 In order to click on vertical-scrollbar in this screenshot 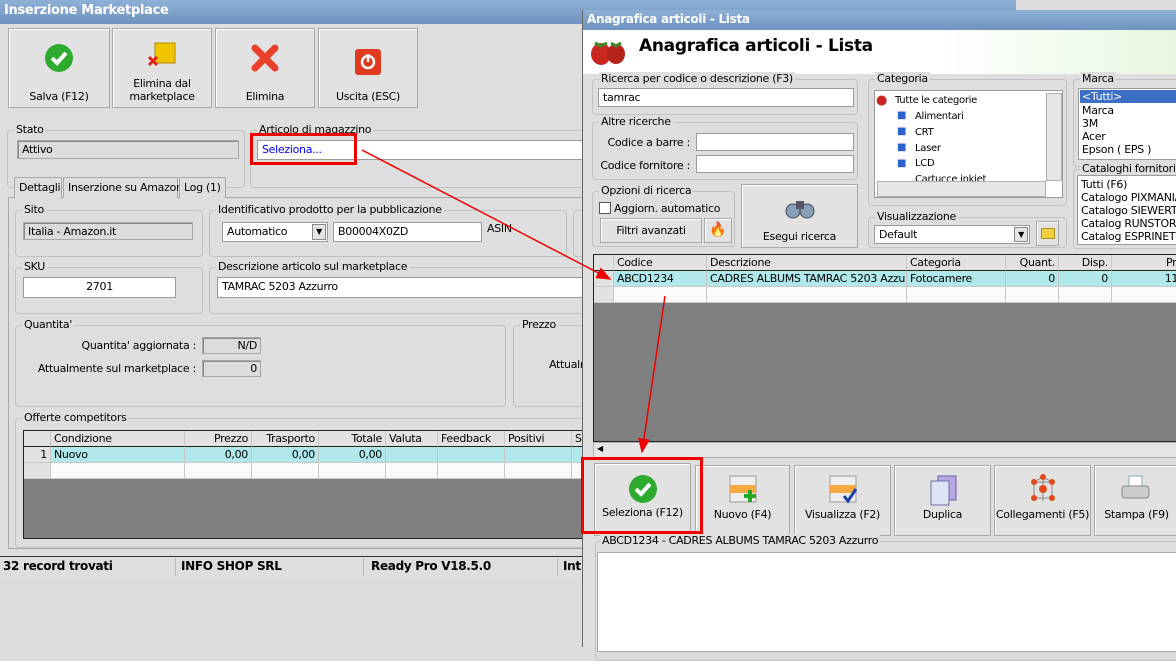, I will do `click(1054, 137)`.